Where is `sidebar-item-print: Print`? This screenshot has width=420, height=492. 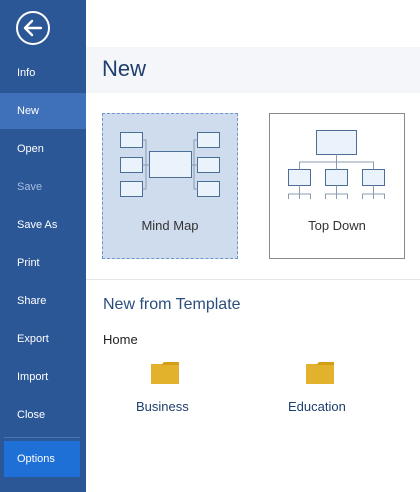 sidebar-item-print: Print is located at coordinates (43, 263).